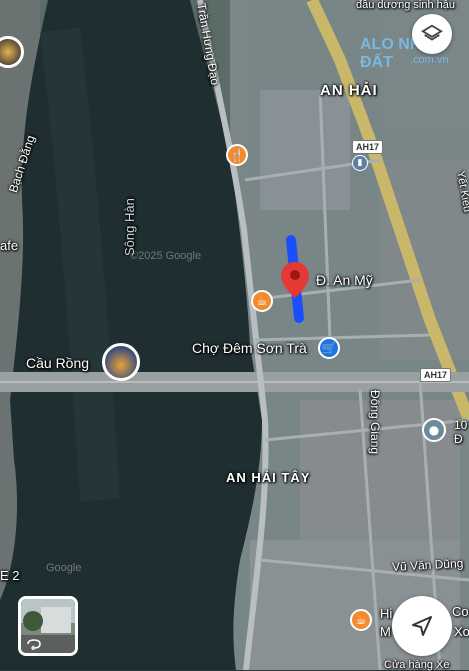 This screenshot has height=671, width=469. What do you see at coordinates (329, 348) in the screenshot?
I see `shopping-cart-icon: 🛒` at bounding box center [329, 348].